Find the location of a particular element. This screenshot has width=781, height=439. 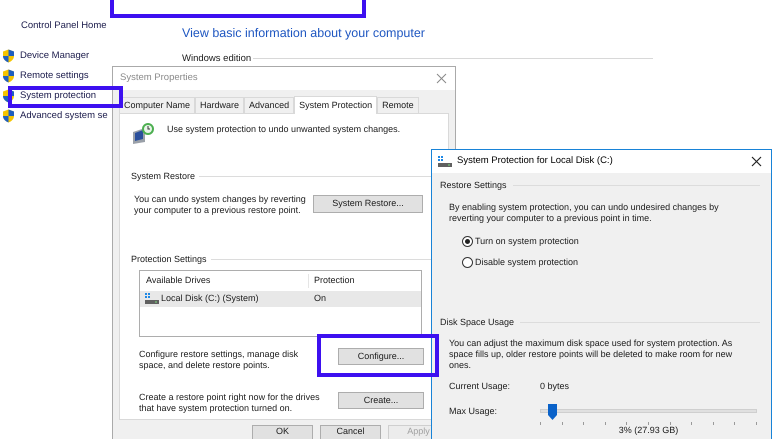

group-label: Disk Space Usage is located at coordinates (477, 322).